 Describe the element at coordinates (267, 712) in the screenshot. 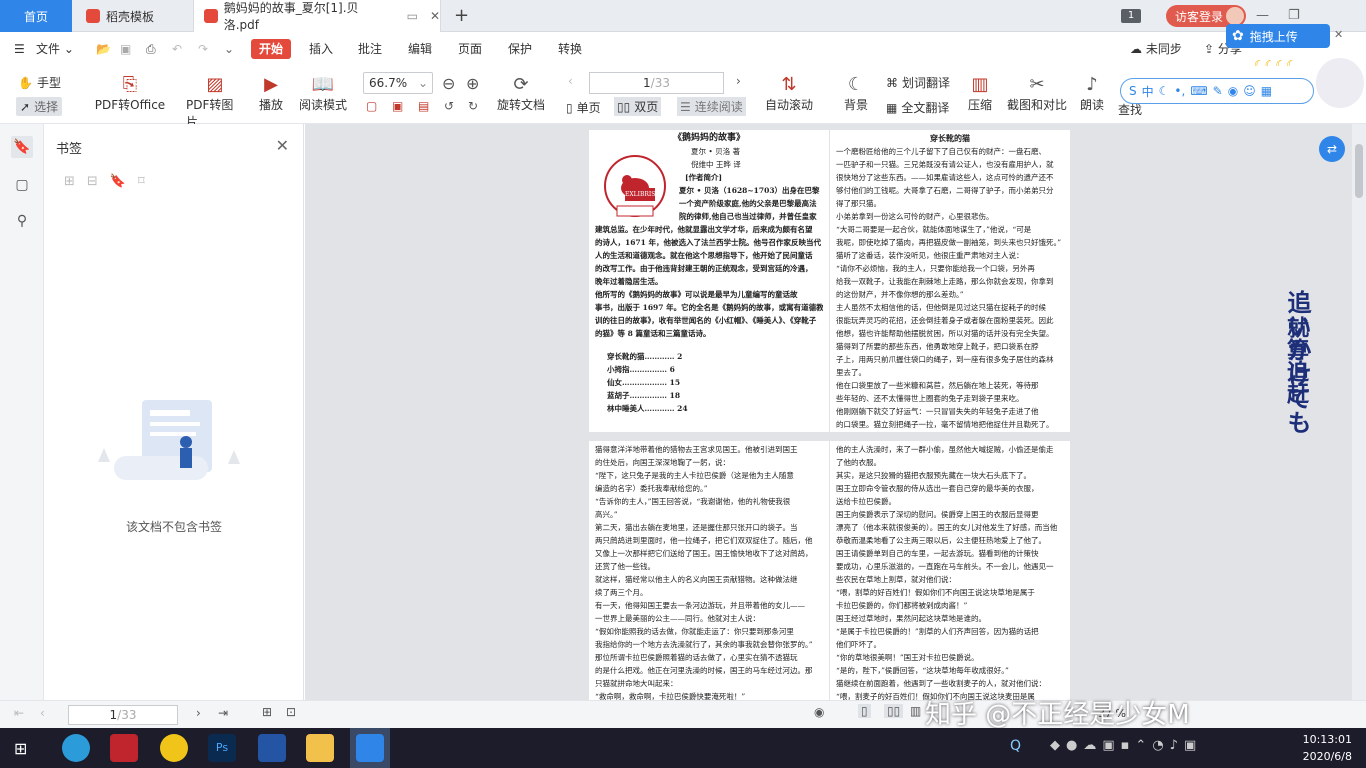

I see `insert-page-icon: ⊞` at that location.